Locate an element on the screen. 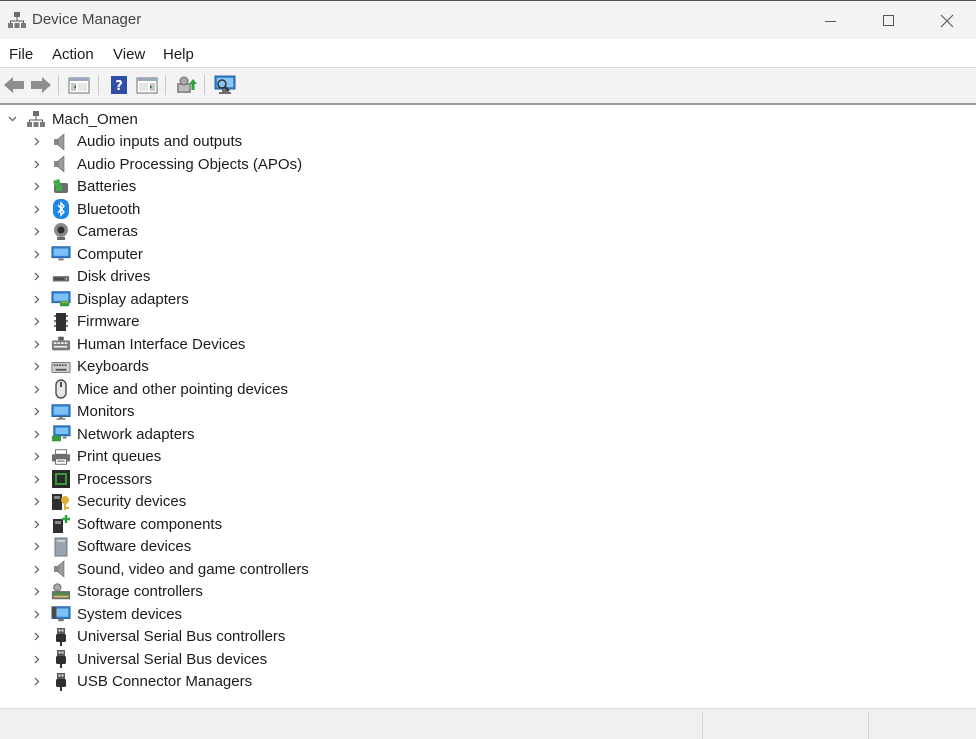  tree-item-keyboards: Keyboards is located at coordinates (90, 367).